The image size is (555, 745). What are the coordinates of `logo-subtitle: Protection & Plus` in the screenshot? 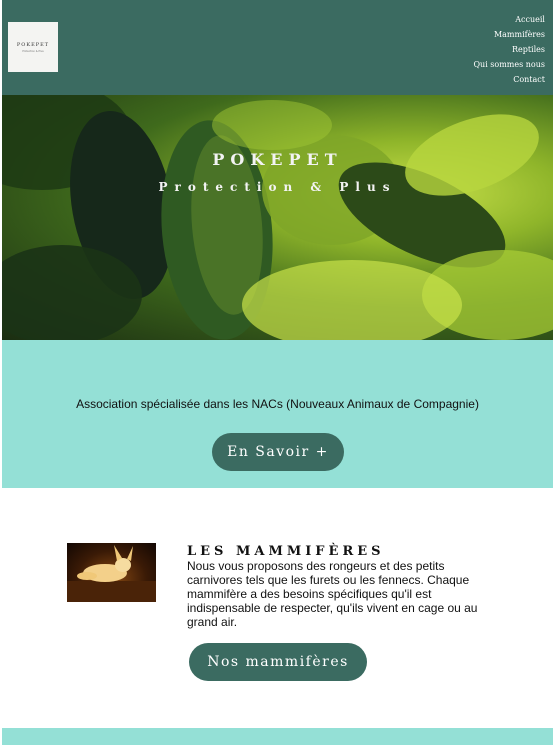 It's located at (33, 51).